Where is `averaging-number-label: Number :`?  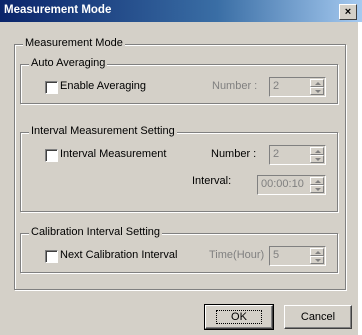 averaging-number-label: Number : is located at coordinates (235, 86).